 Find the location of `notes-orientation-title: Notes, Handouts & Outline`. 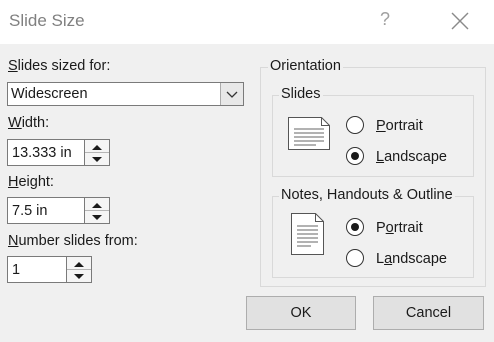

notes-orientation-title: Notes, Handouts & Outline is located at coordinates (367, 195).